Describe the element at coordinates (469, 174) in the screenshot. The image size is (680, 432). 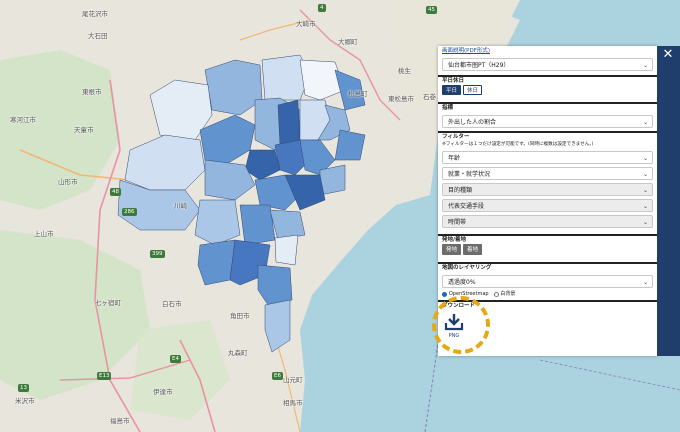
I see `filter-option-label: 就業・就学状況` at that location.